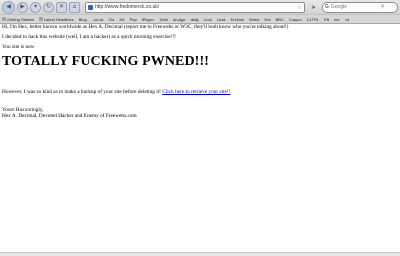  Describe the element at coordinates (267, 19) in the screenshot. I see `bookmark-item: Hot` at that location.